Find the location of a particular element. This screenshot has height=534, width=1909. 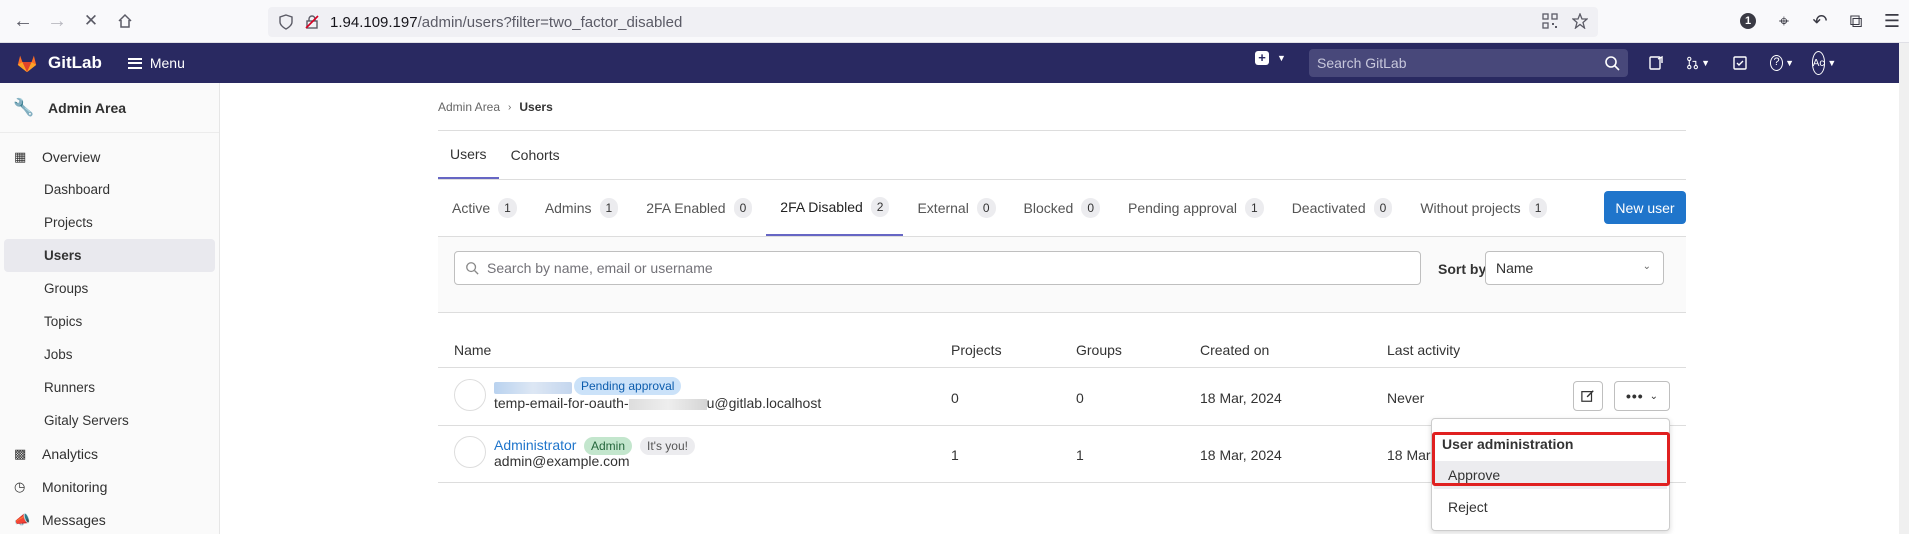

chevron-down-icon: ⌄ is located at coordinates (1646, 266).